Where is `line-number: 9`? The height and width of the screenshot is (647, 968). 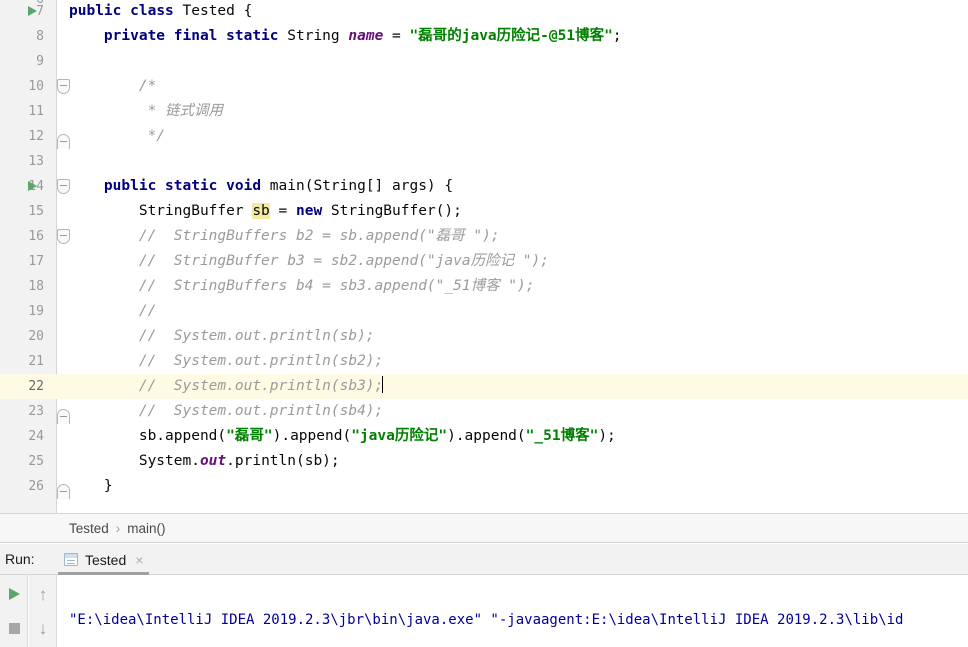
line-number: 9 is located at coordinates (40, 61).